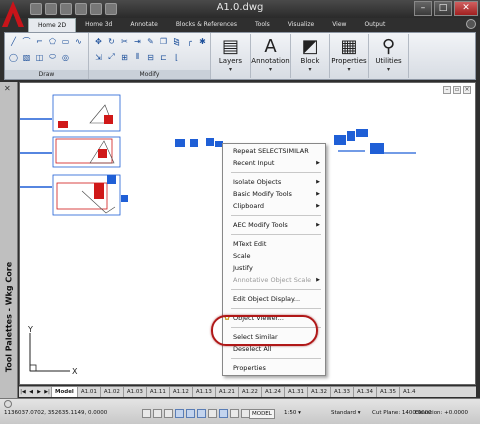 Image resolution: width=480 pixels, height=424 pixels. Describe the element at coordinates (98, 25) in the screenshot. I see `ribbon-tab-home-3d: Home 3d` at that location.